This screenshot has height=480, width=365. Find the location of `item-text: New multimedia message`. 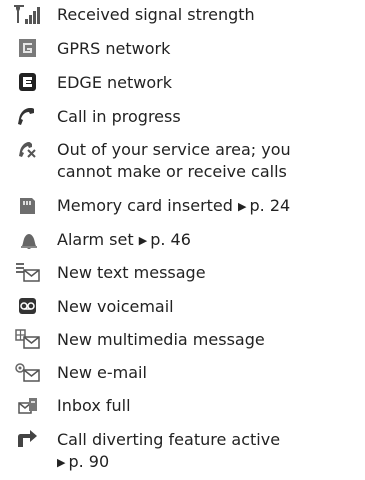

item-text: New multimedia message is located at coordinates (161, 339).